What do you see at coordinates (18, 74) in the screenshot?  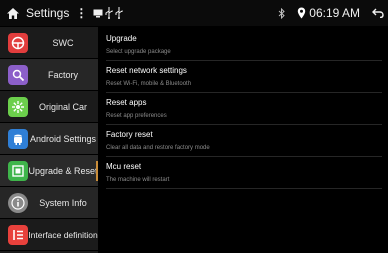 I see `factory-icon` at bounding box center [18, 74].